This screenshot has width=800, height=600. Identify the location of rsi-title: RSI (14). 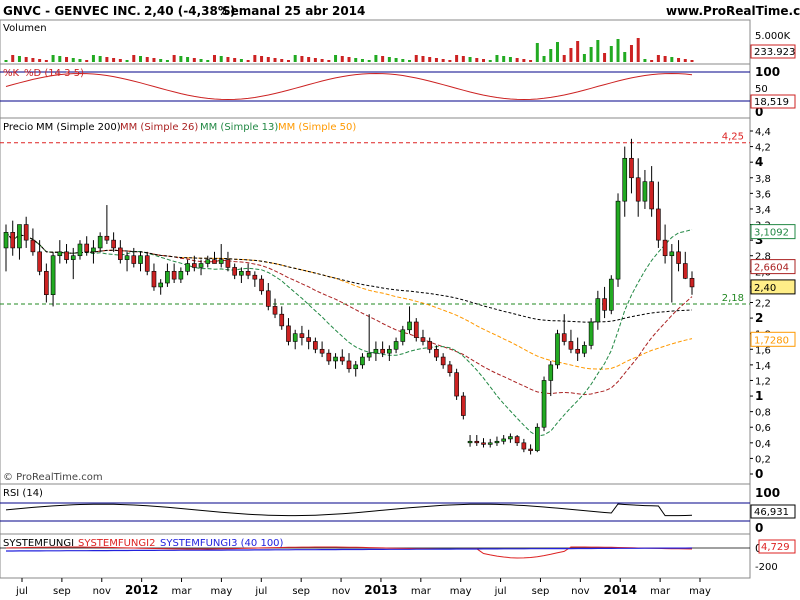
(23, 493).